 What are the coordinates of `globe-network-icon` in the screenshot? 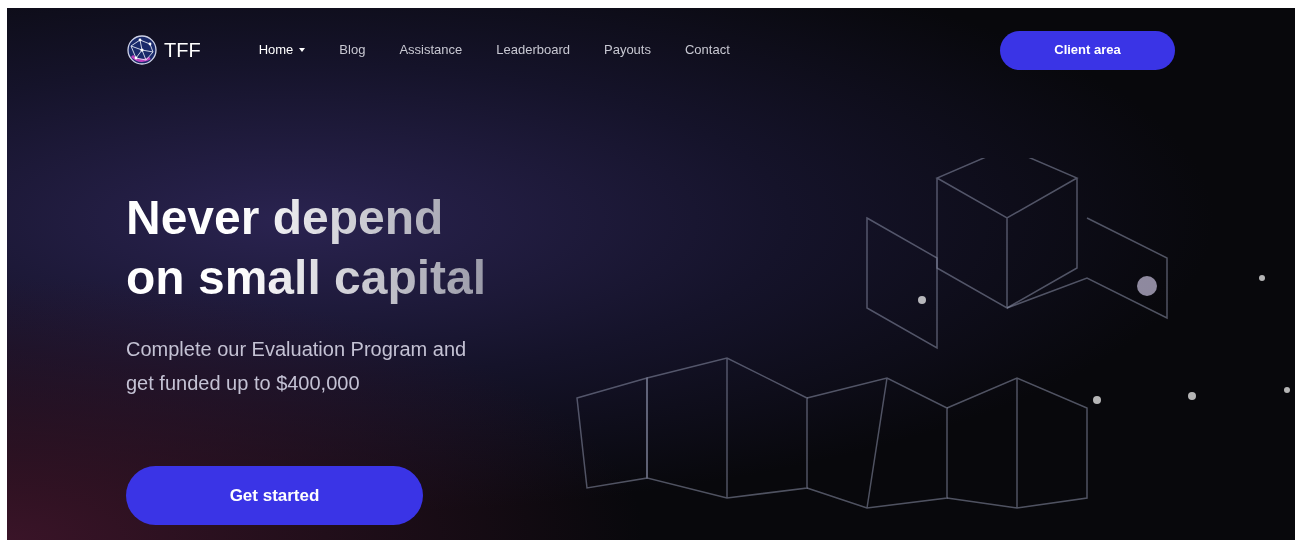 It's located at (142, 50).